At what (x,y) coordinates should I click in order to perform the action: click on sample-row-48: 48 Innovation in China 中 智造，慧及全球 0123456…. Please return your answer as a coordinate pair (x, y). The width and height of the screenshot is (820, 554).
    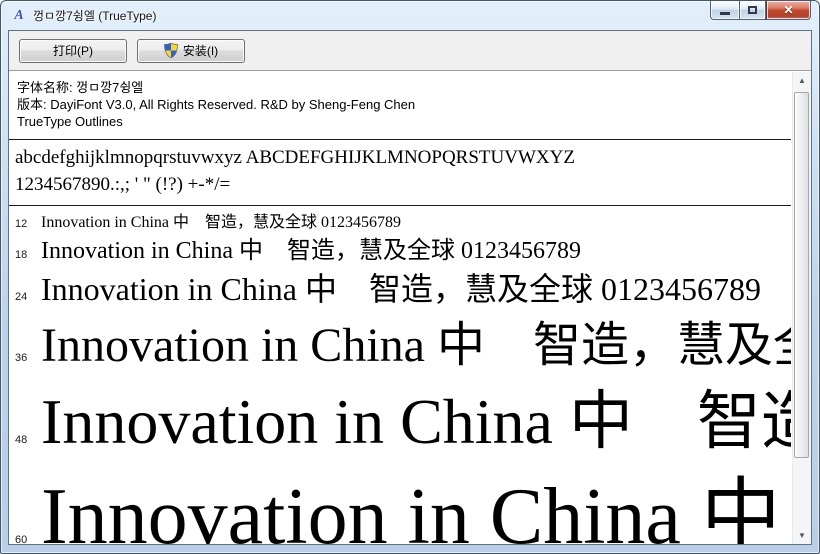
    Looking at the image, I should click on (400, 416).